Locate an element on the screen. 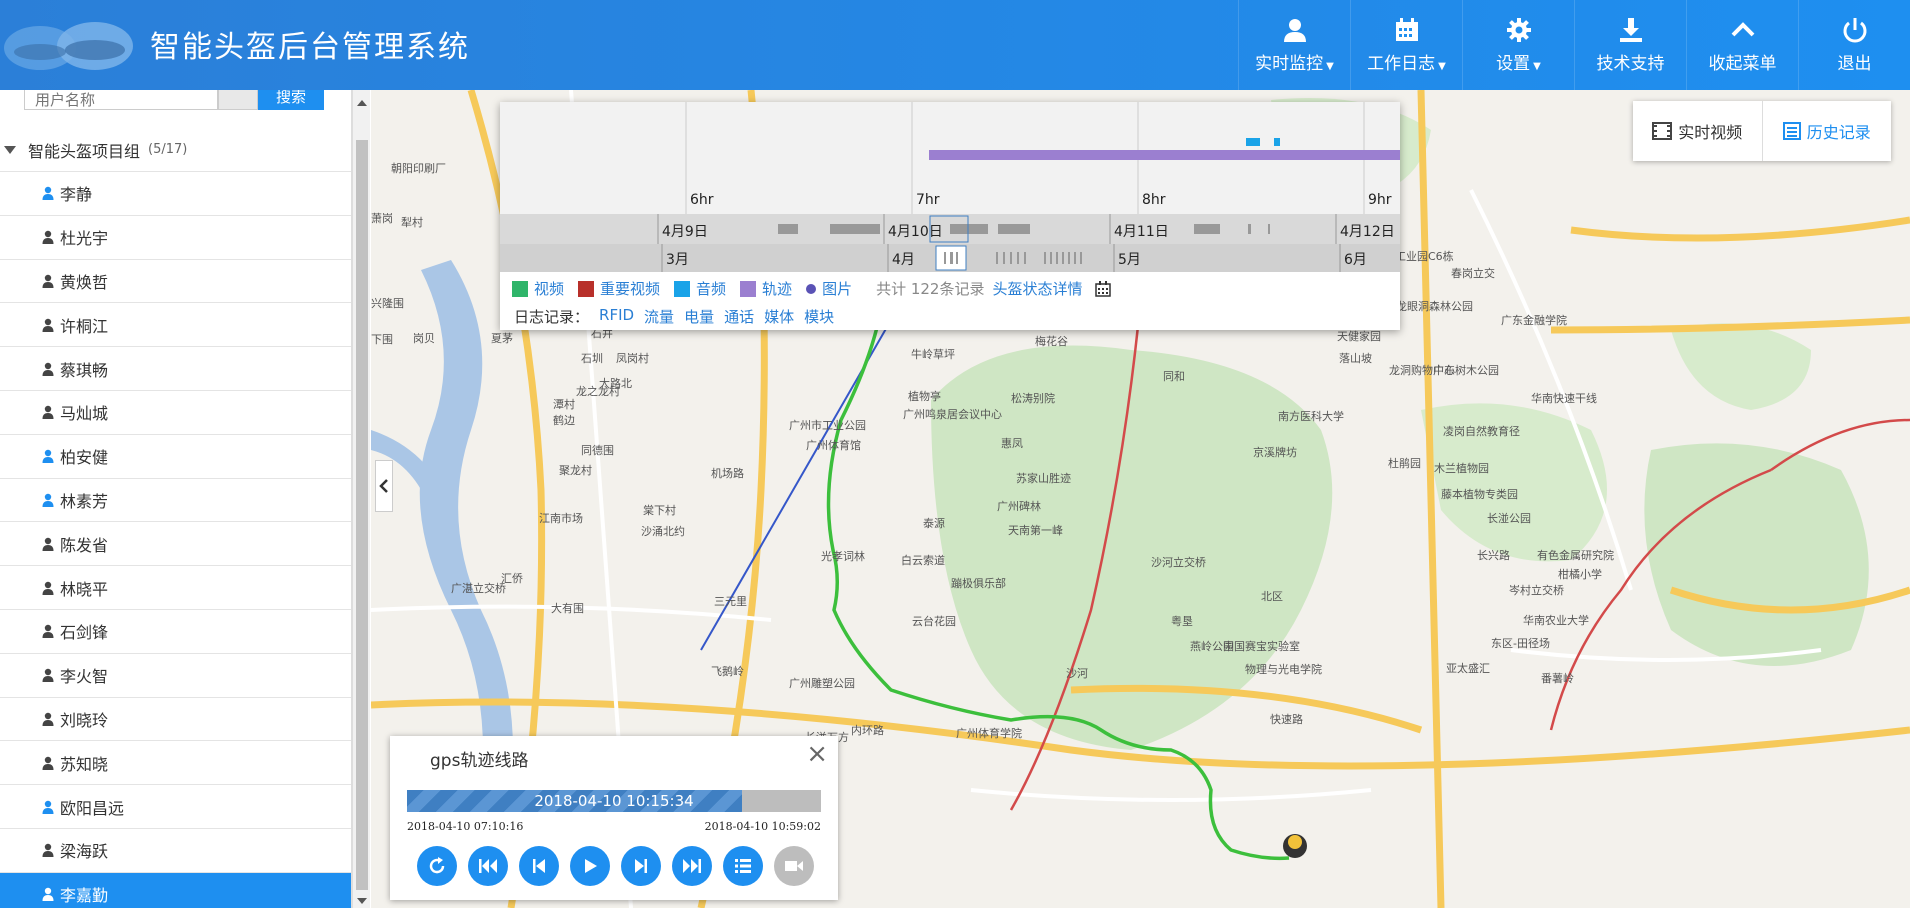 The image size is (1910, 908). map-label: 京溪牌坊 is located at coordinates (1275, 452).